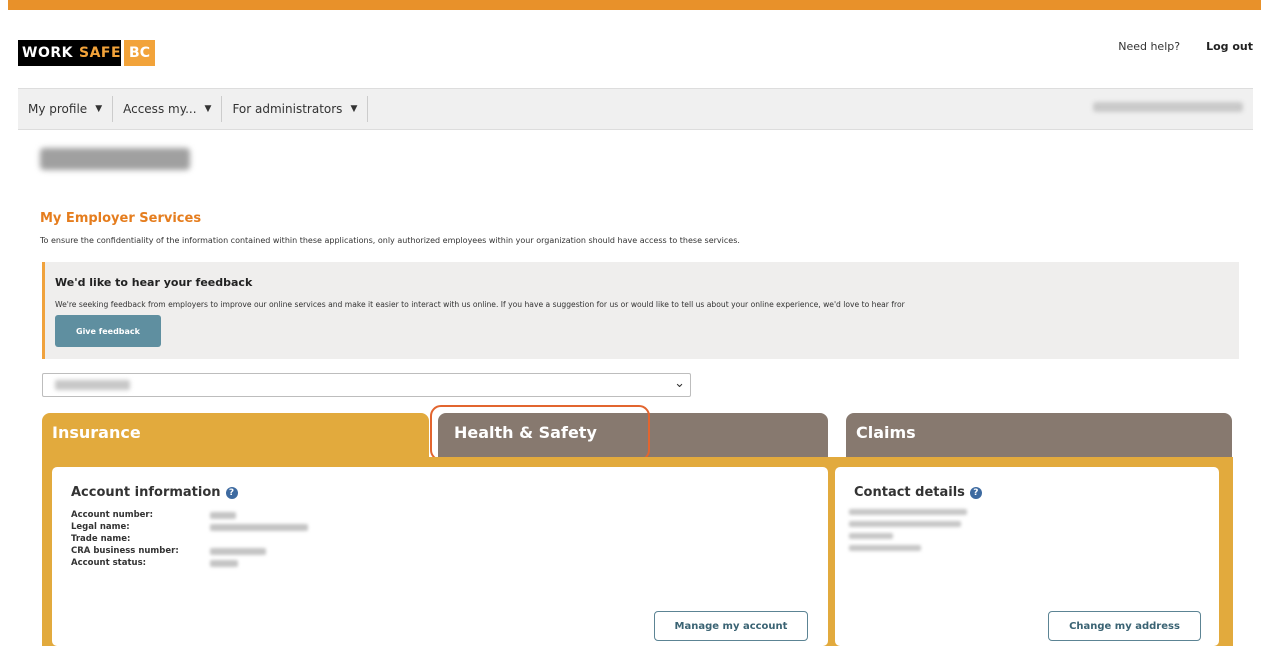 The width and height of the screenshot is (1261, 646). What do you see at coordinates (1027, 556) in the screenshot?
I see `contact-details-card: Contact details ? Change my address` at bounding box center [1027, 556].